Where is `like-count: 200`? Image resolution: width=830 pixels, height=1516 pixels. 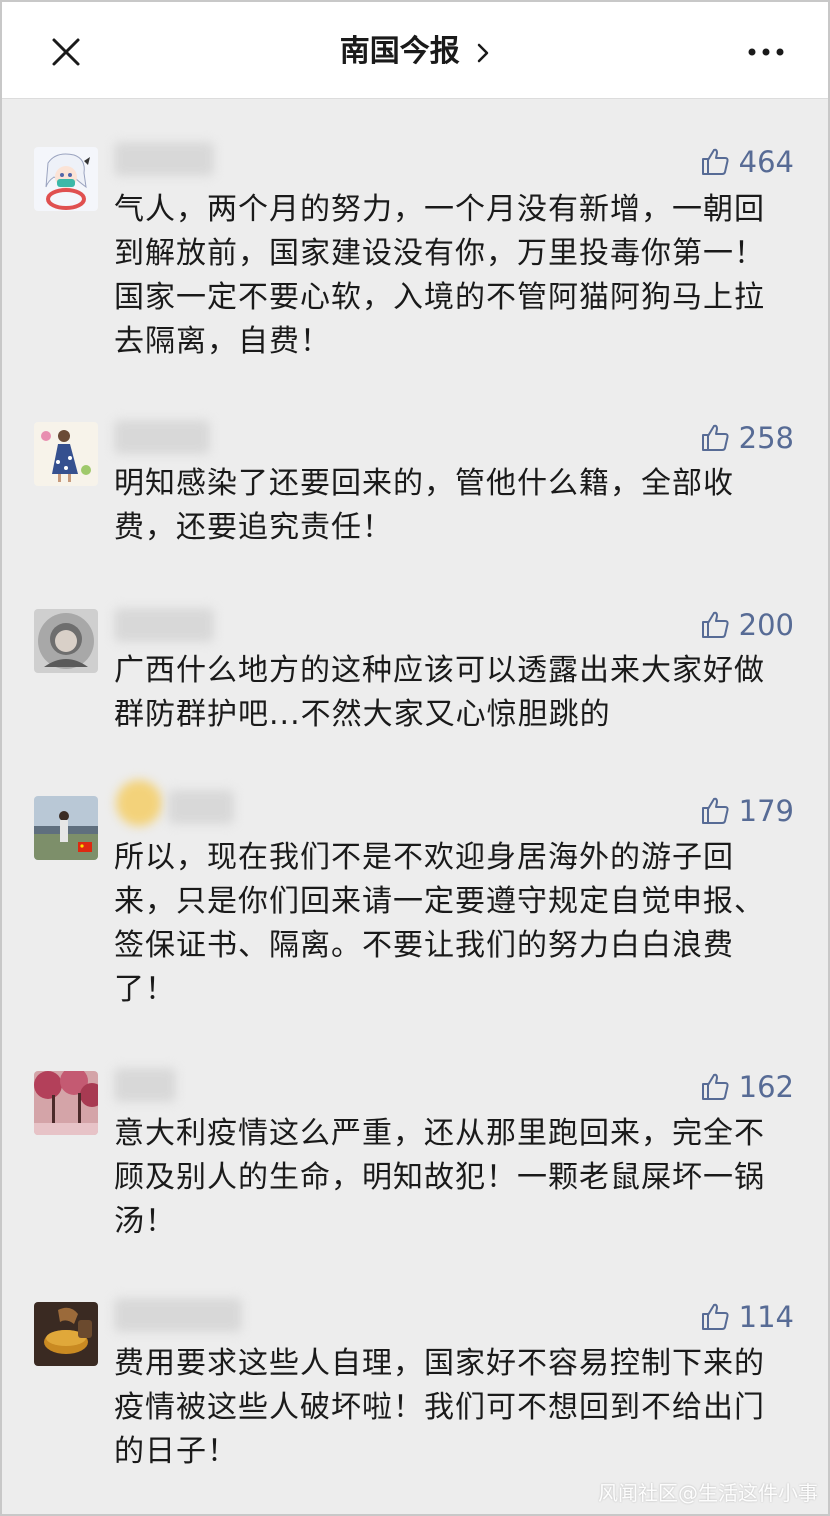 like-count: 200 is located at coordinates (766, 625).